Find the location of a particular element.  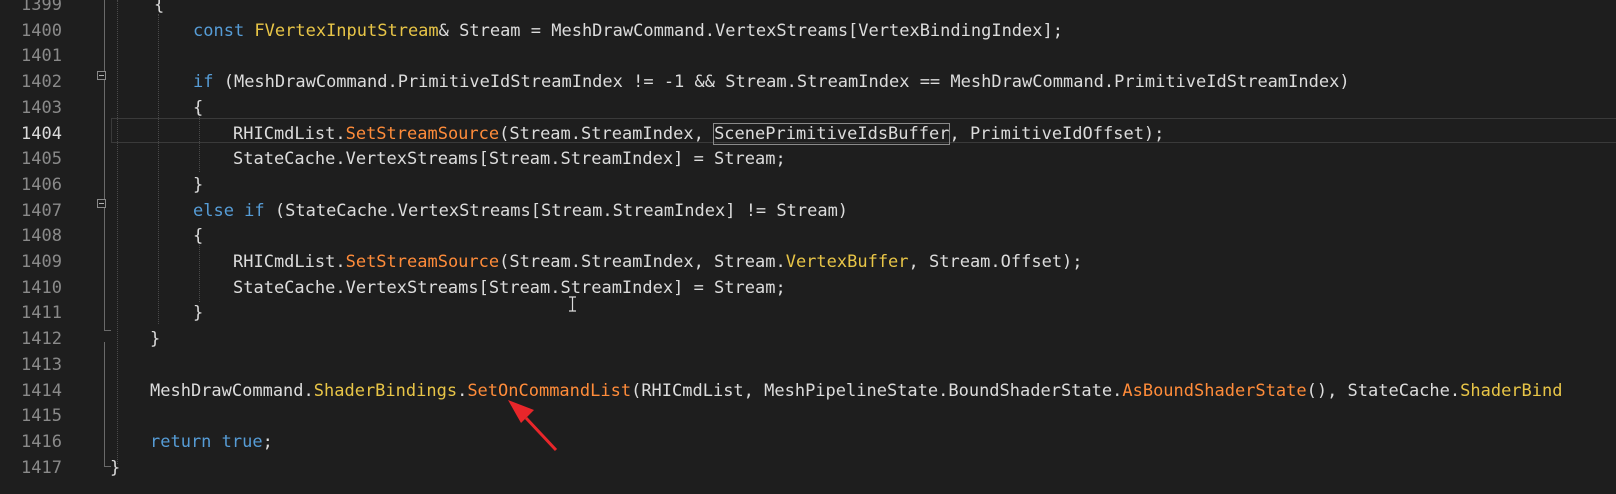

red-arrow-icon is located at coordinates (533, 426).